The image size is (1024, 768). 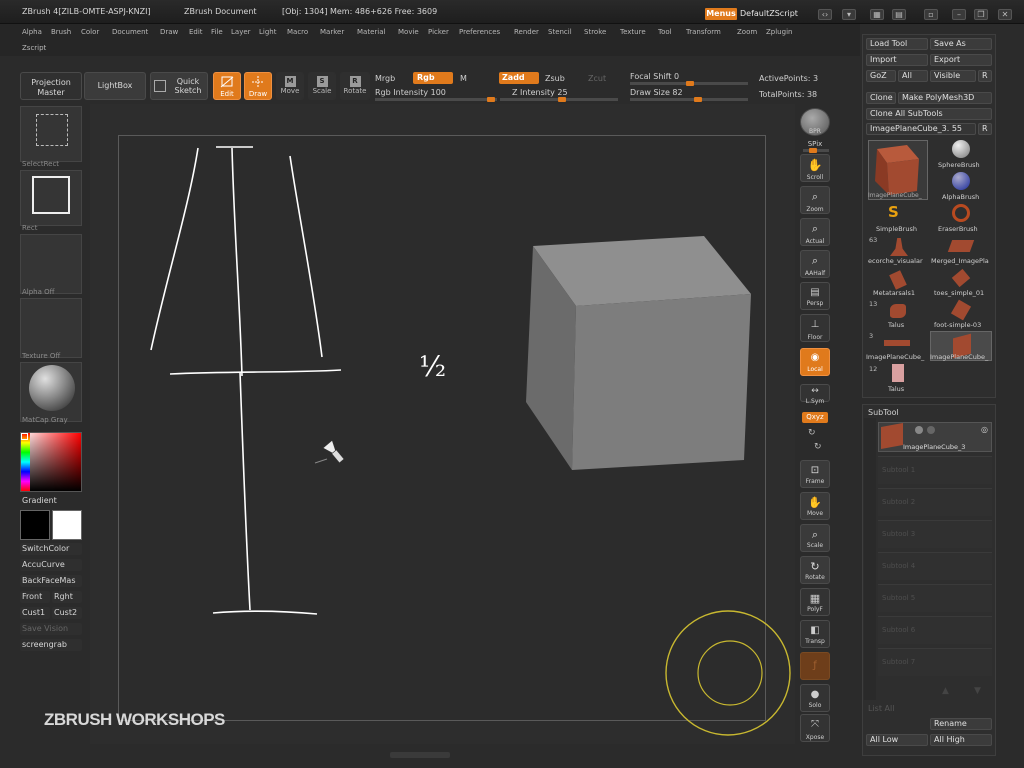 What do you see at coordinates (179, 86) in the screenshot?
I see `quick-sketch-button: Quick Sketch` at bounding box center [179, 86].